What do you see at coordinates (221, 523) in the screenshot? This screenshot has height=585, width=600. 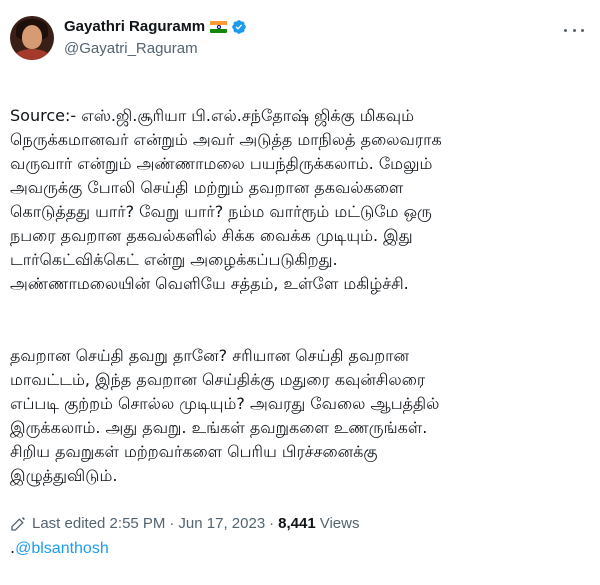 I see `tweet-date: Jun 17, 2023` at bounding box center [221, 523].